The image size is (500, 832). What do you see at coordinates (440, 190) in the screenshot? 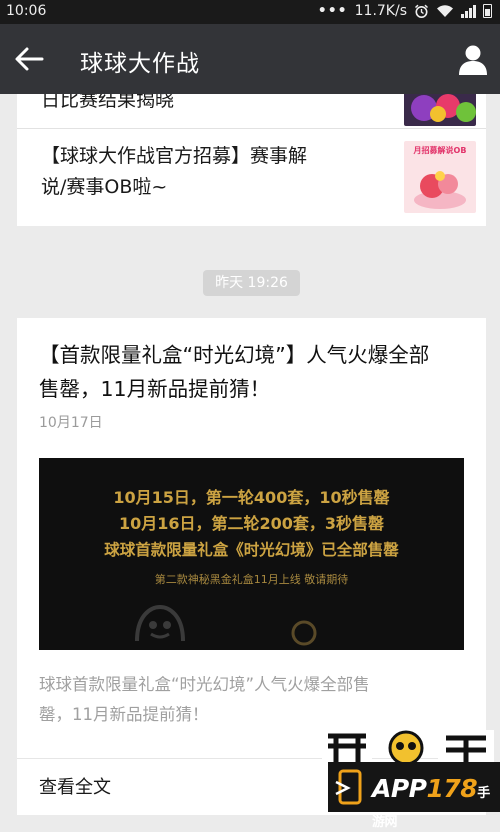
I see `thumbnail-art` at bounding box center [440, 190].